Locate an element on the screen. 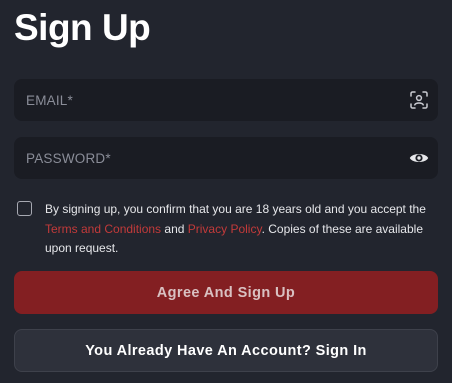 The width and height of the screenshot is (452, 383). sign-in-button: You Already Have An Account? Sign In is located at coordinates (226, 350).